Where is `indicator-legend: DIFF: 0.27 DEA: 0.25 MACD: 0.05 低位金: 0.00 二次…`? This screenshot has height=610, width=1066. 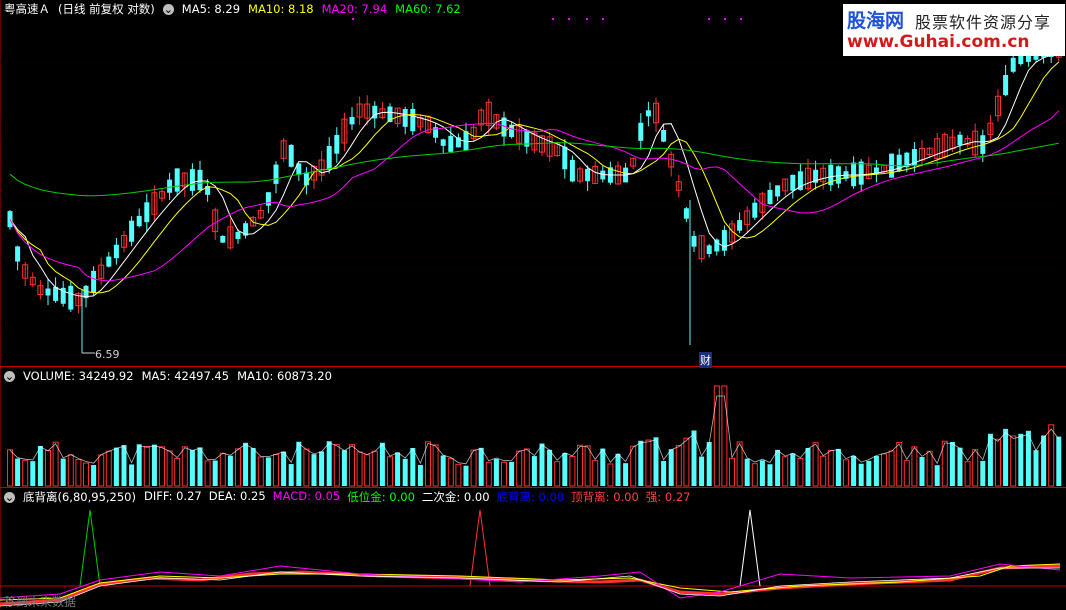
indicator-legend: DIFF: 0.27 DEA: 0.25 MACD: 0.05 低位金: 0.00 二次… is located at coordinates (417, 497).